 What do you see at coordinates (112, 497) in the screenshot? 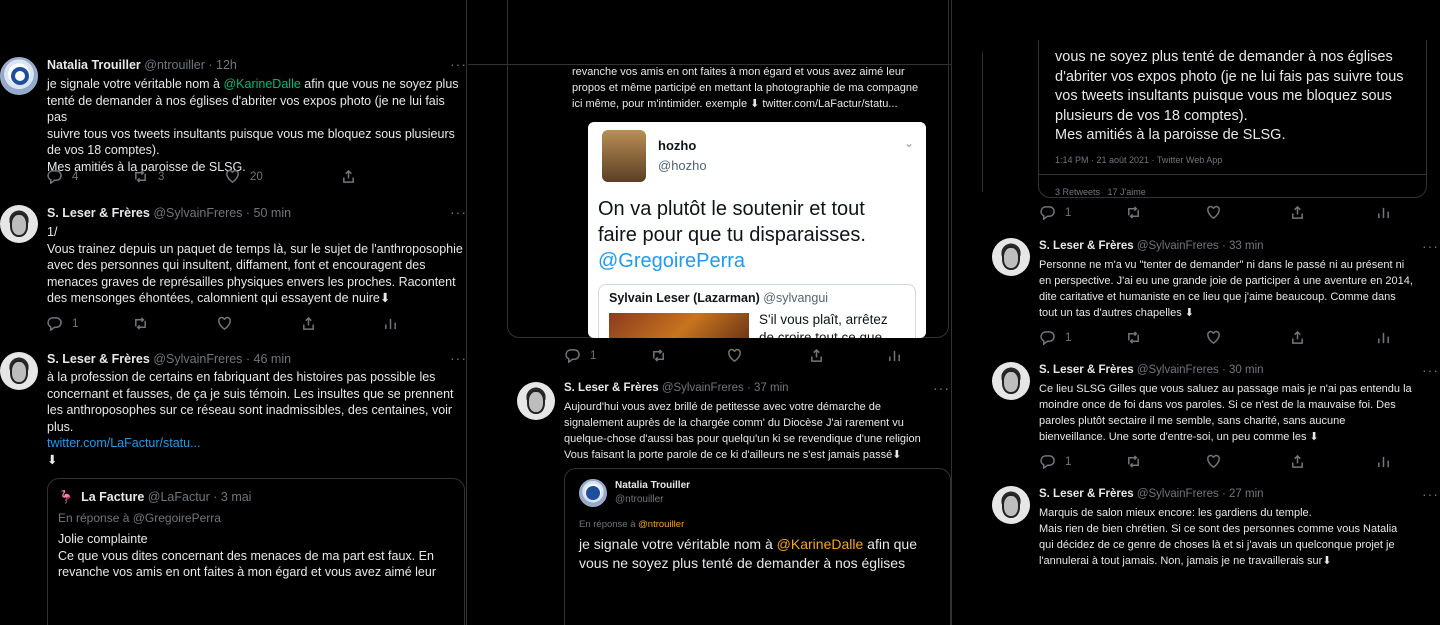
I see `author-name: La Facture` at bounding box center [112, 497].